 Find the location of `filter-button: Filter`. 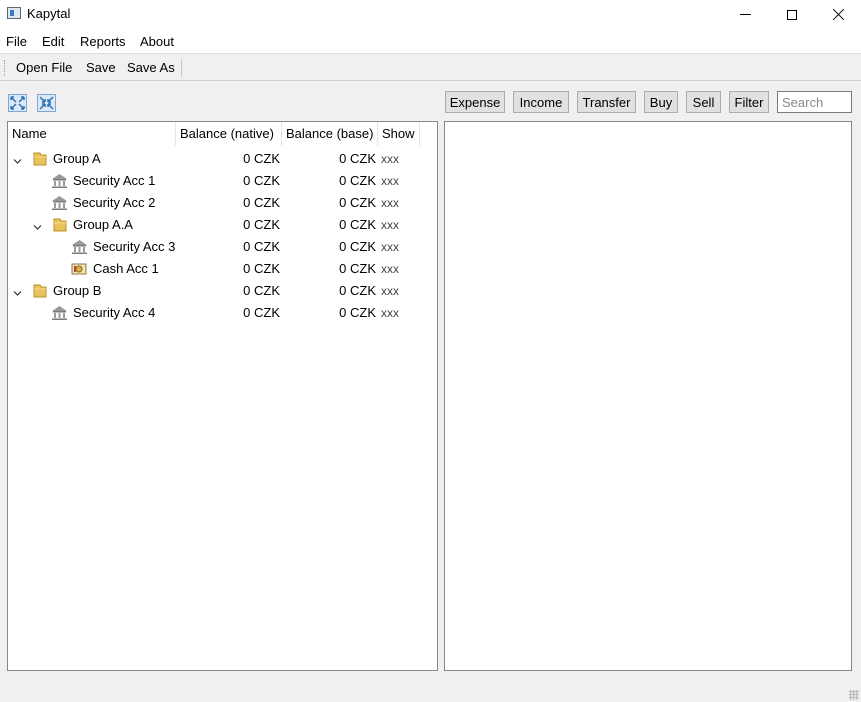

filter-button: Filter is located at coordinates (749, 102).